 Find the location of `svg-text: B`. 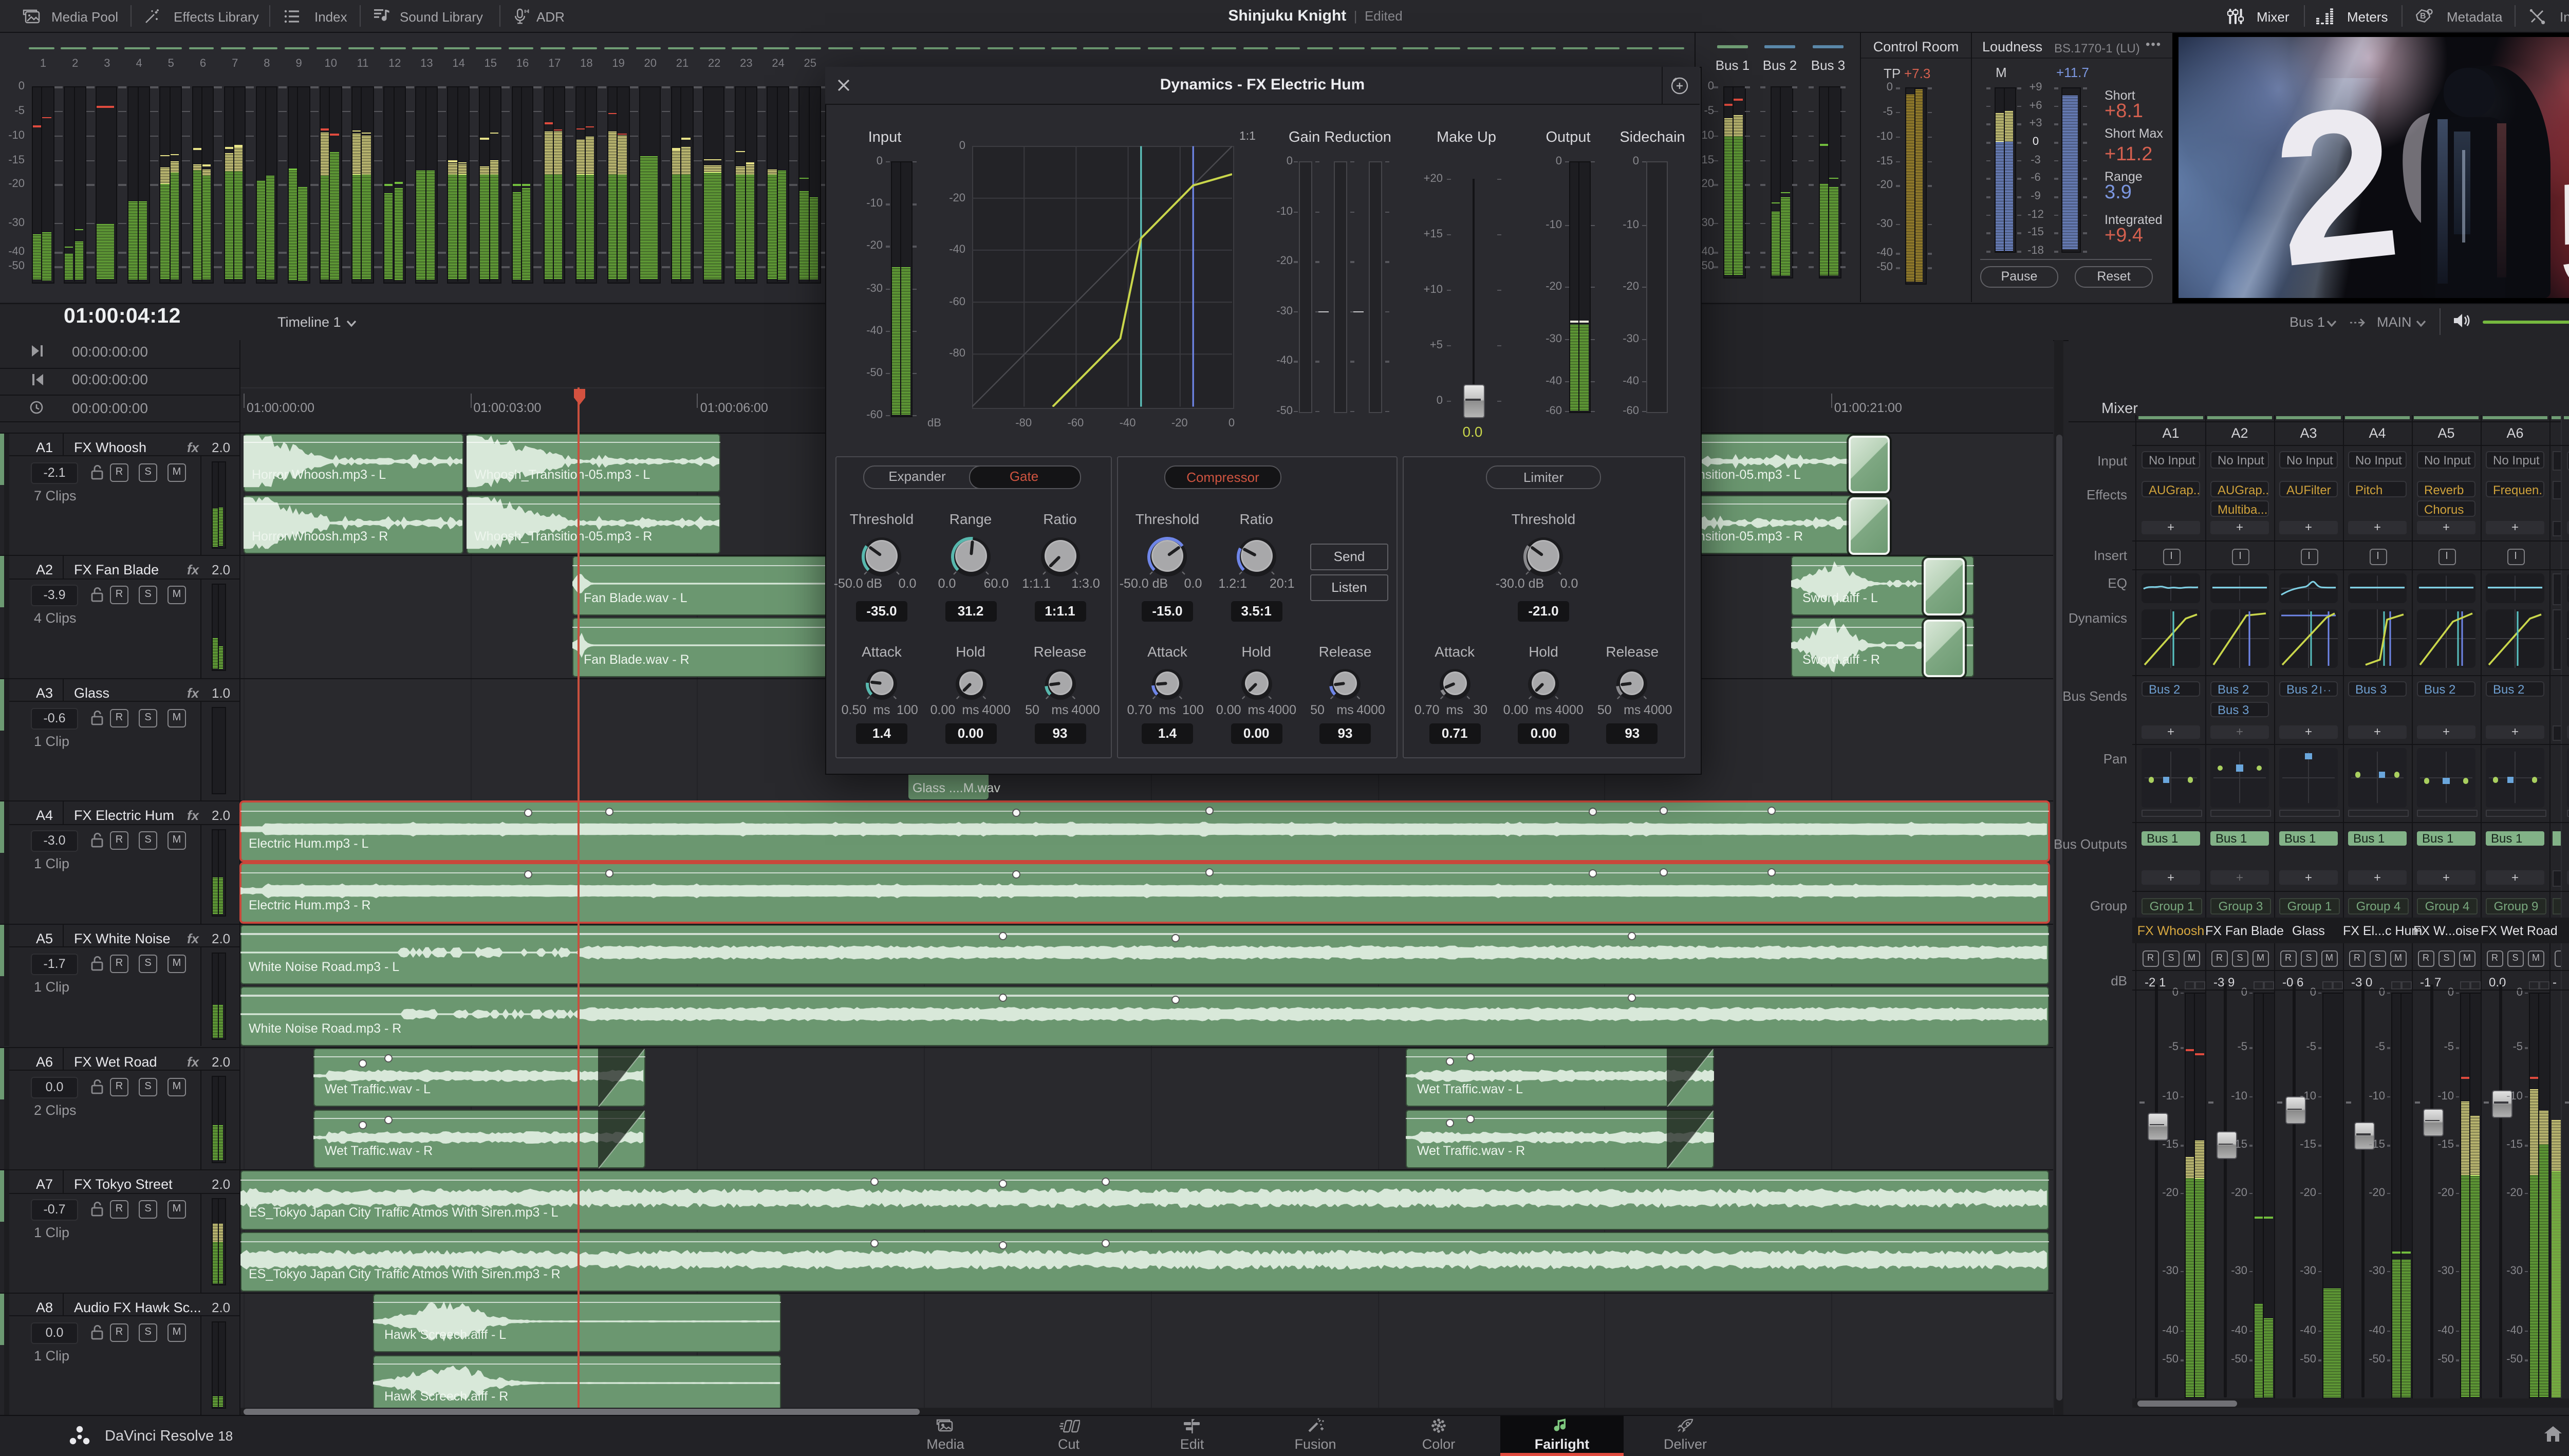

svg-text: B is located at coordinates (2423, 17).